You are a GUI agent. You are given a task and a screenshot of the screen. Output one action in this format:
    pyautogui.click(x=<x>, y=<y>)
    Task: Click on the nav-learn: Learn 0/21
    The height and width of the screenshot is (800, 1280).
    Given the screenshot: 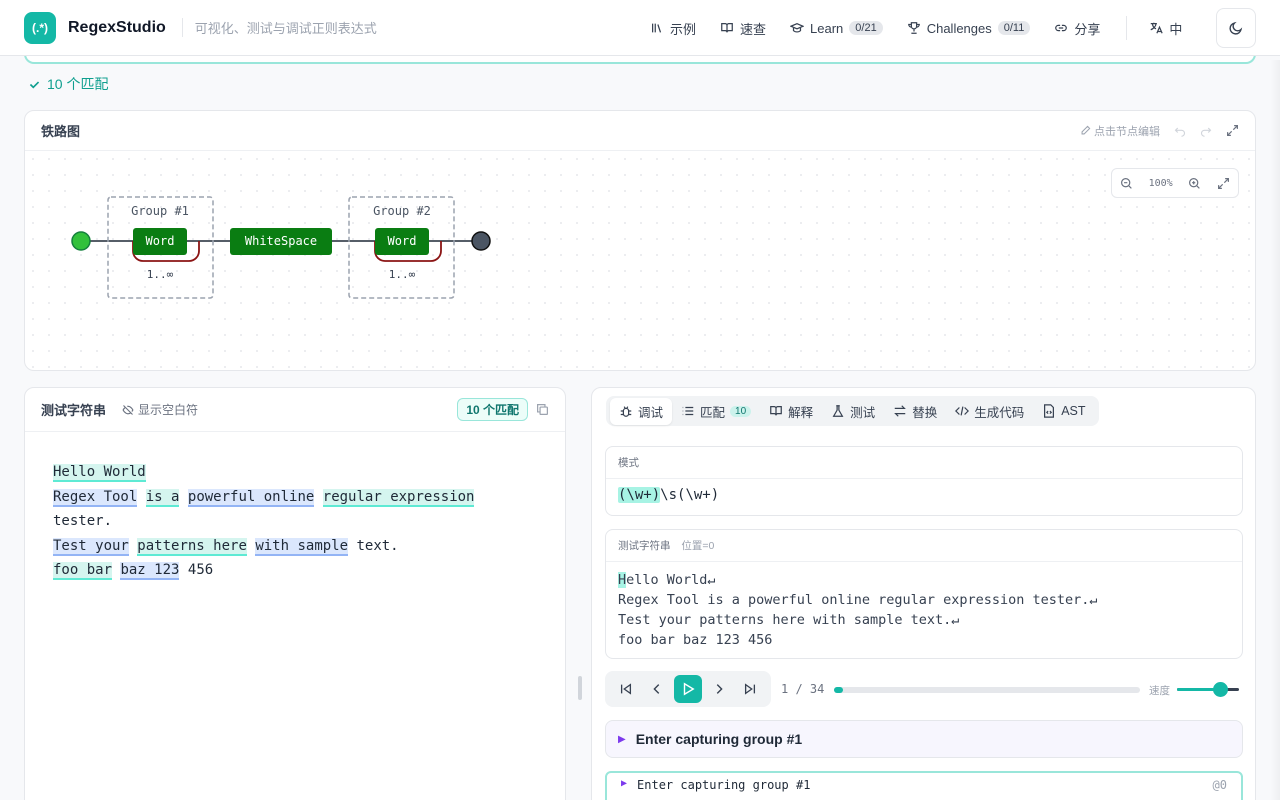 What is the action you would take?
    pyautogui.click(x=836, y=28)
    